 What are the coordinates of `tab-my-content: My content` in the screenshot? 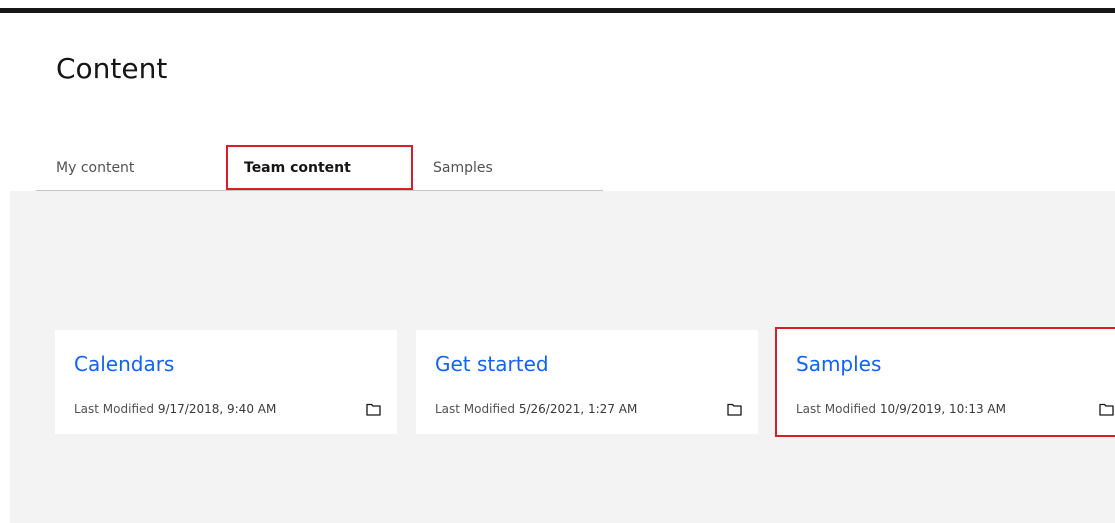 It's located at (131, 168).